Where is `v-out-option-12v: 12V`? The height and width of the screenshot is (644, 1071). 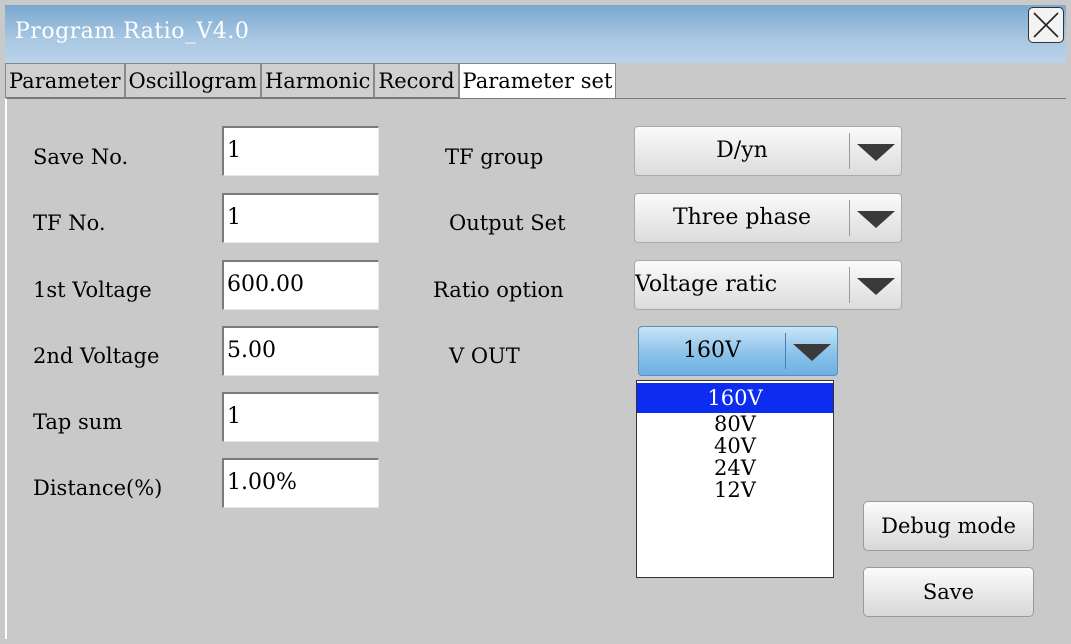 v-out-option-12v: 12V is located at coordinates (735, 490).